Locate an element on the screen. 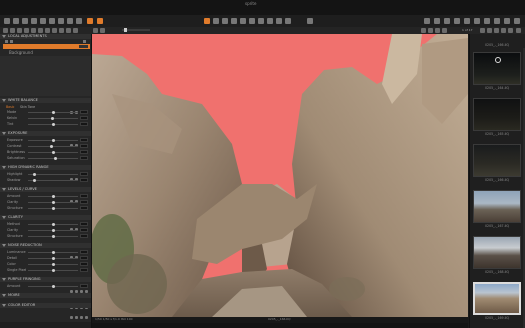 Image resolution: width=525 pixels, height=328 pixels. view-filmstrip-icon is located at coordinates (437, 21).